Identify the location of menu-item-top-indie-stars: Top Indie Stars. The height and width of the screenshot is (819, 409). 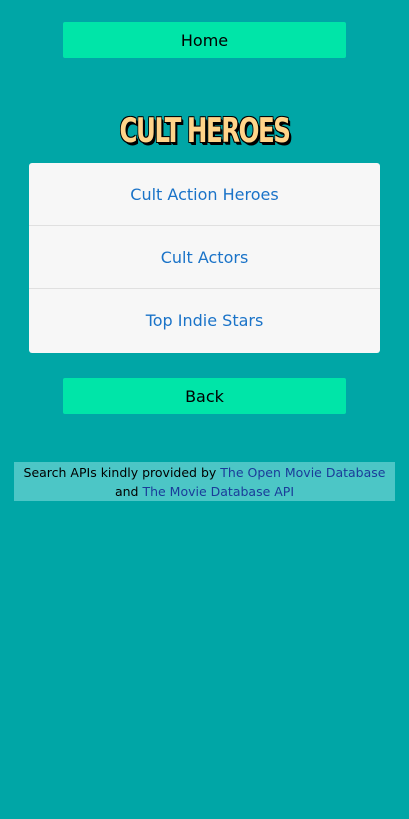
(204, 320).